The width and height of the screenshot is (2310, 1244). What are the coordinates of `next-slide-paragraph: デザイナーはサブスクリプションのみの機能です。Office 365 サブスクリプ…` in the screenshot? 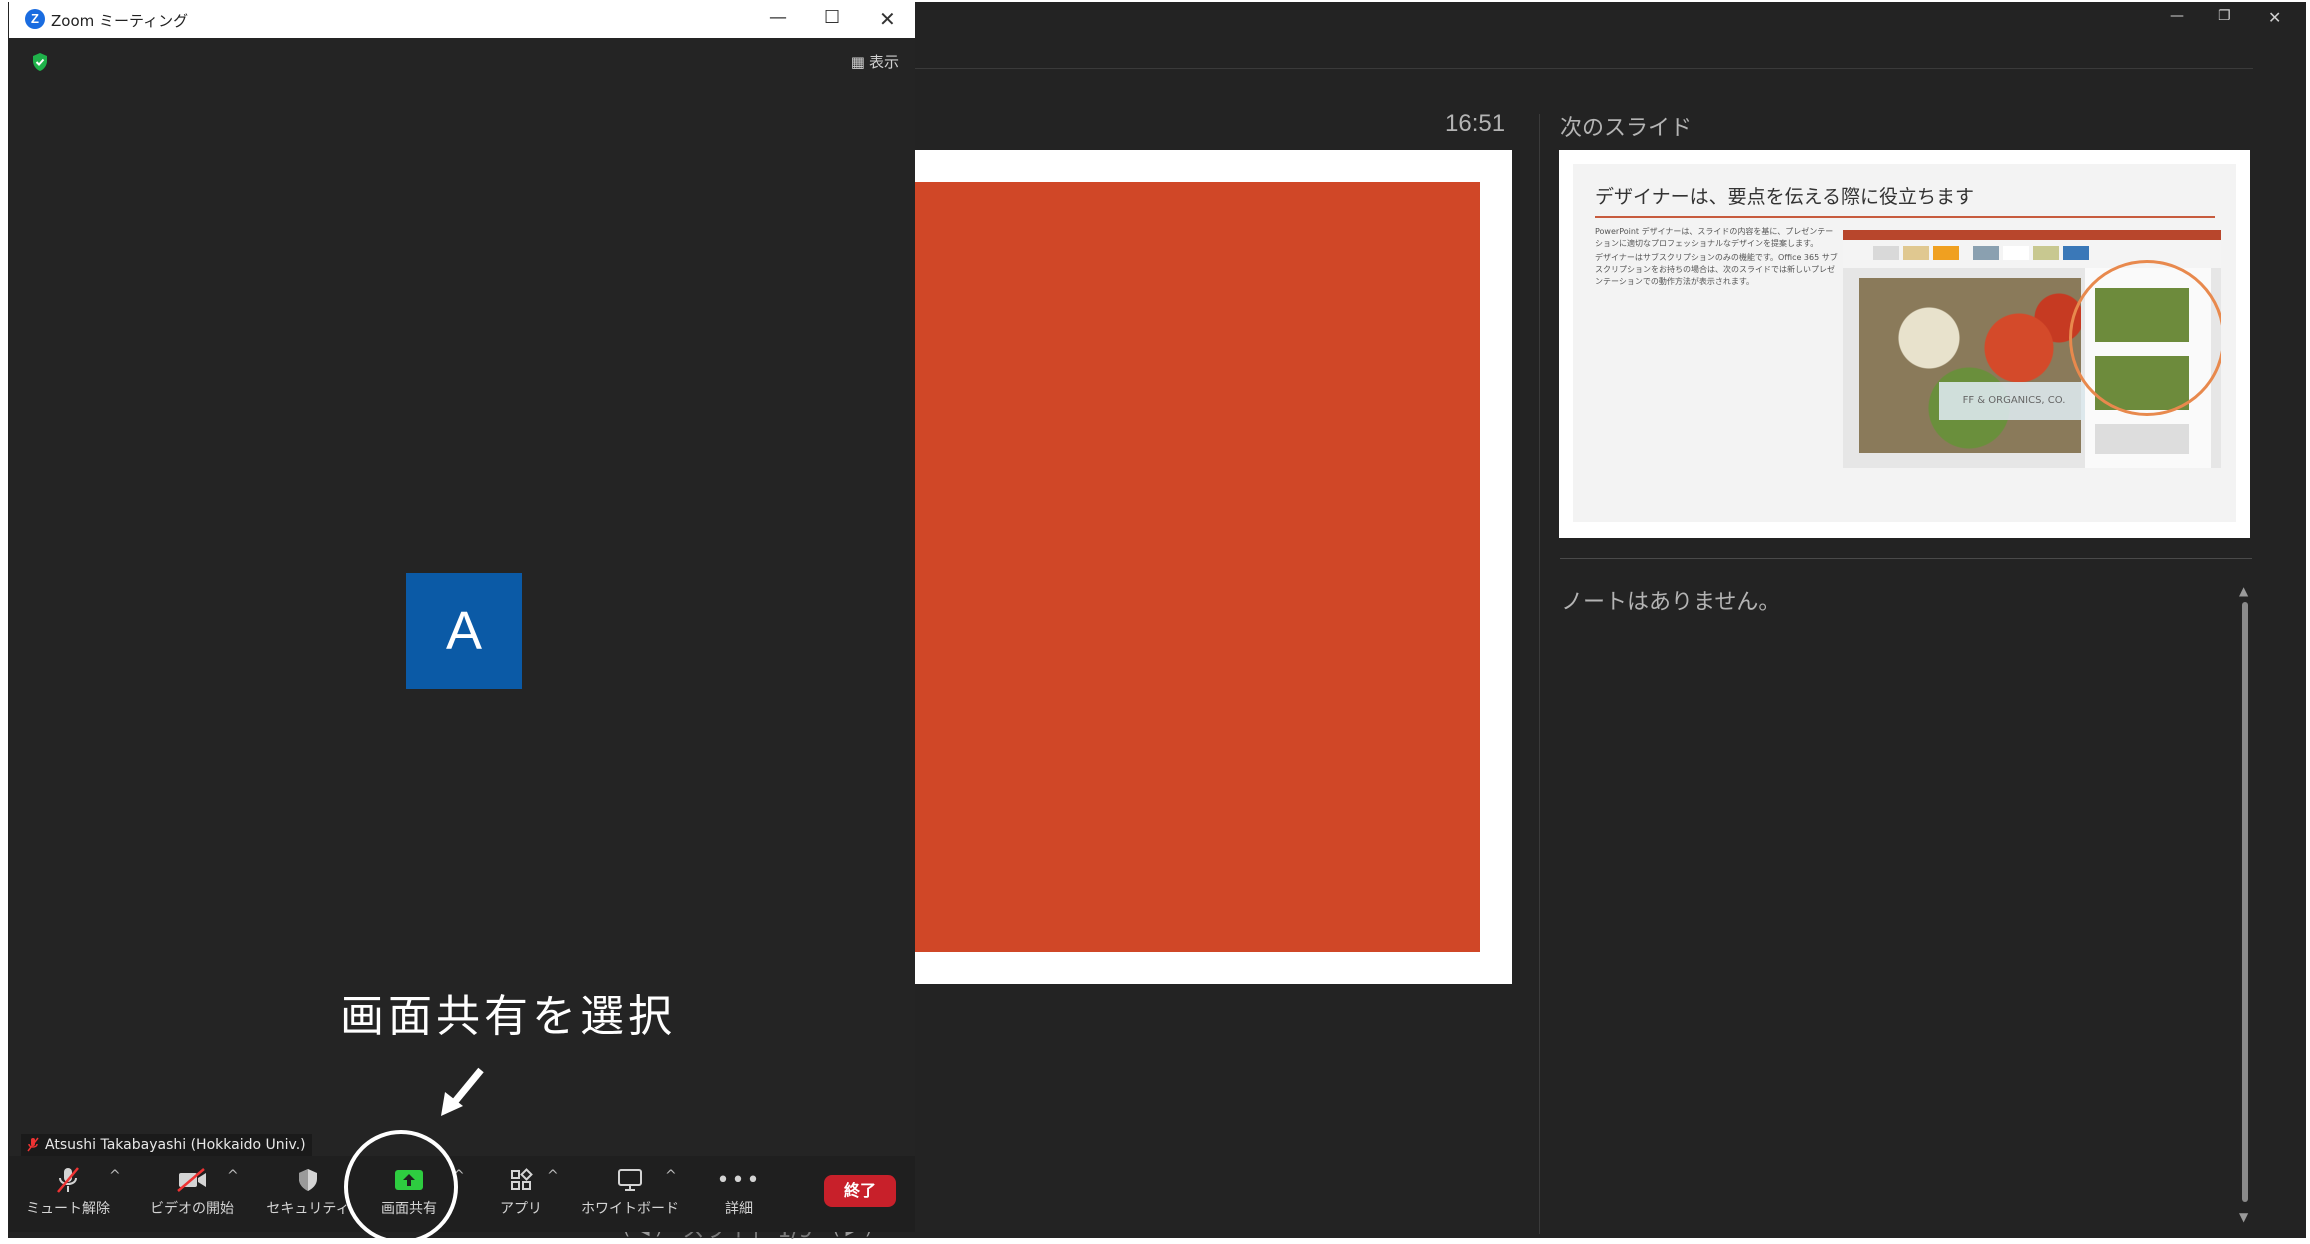 It's located at (1716, 269).